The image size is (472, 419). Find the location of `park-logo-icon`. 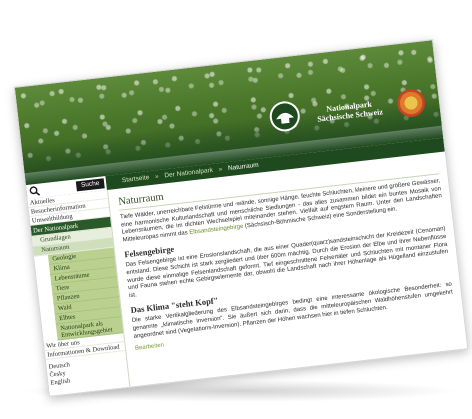

park-logo-icon is located at coordinates (285, 116).